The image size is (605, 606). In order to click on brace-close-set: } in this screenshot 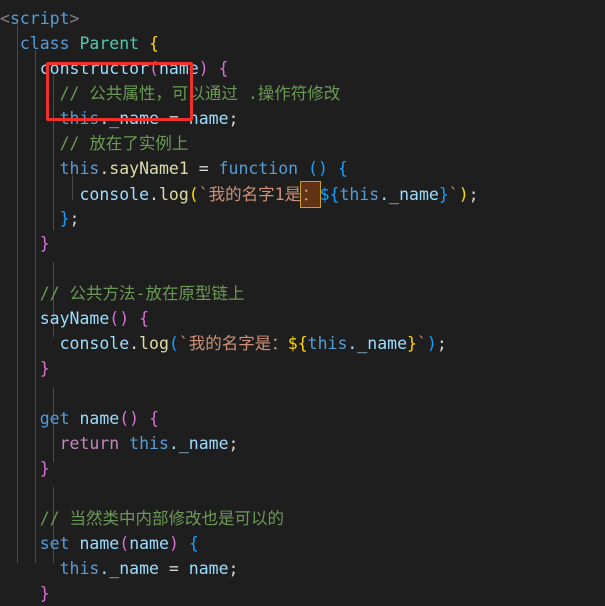, I will do `click(44, 593)`.